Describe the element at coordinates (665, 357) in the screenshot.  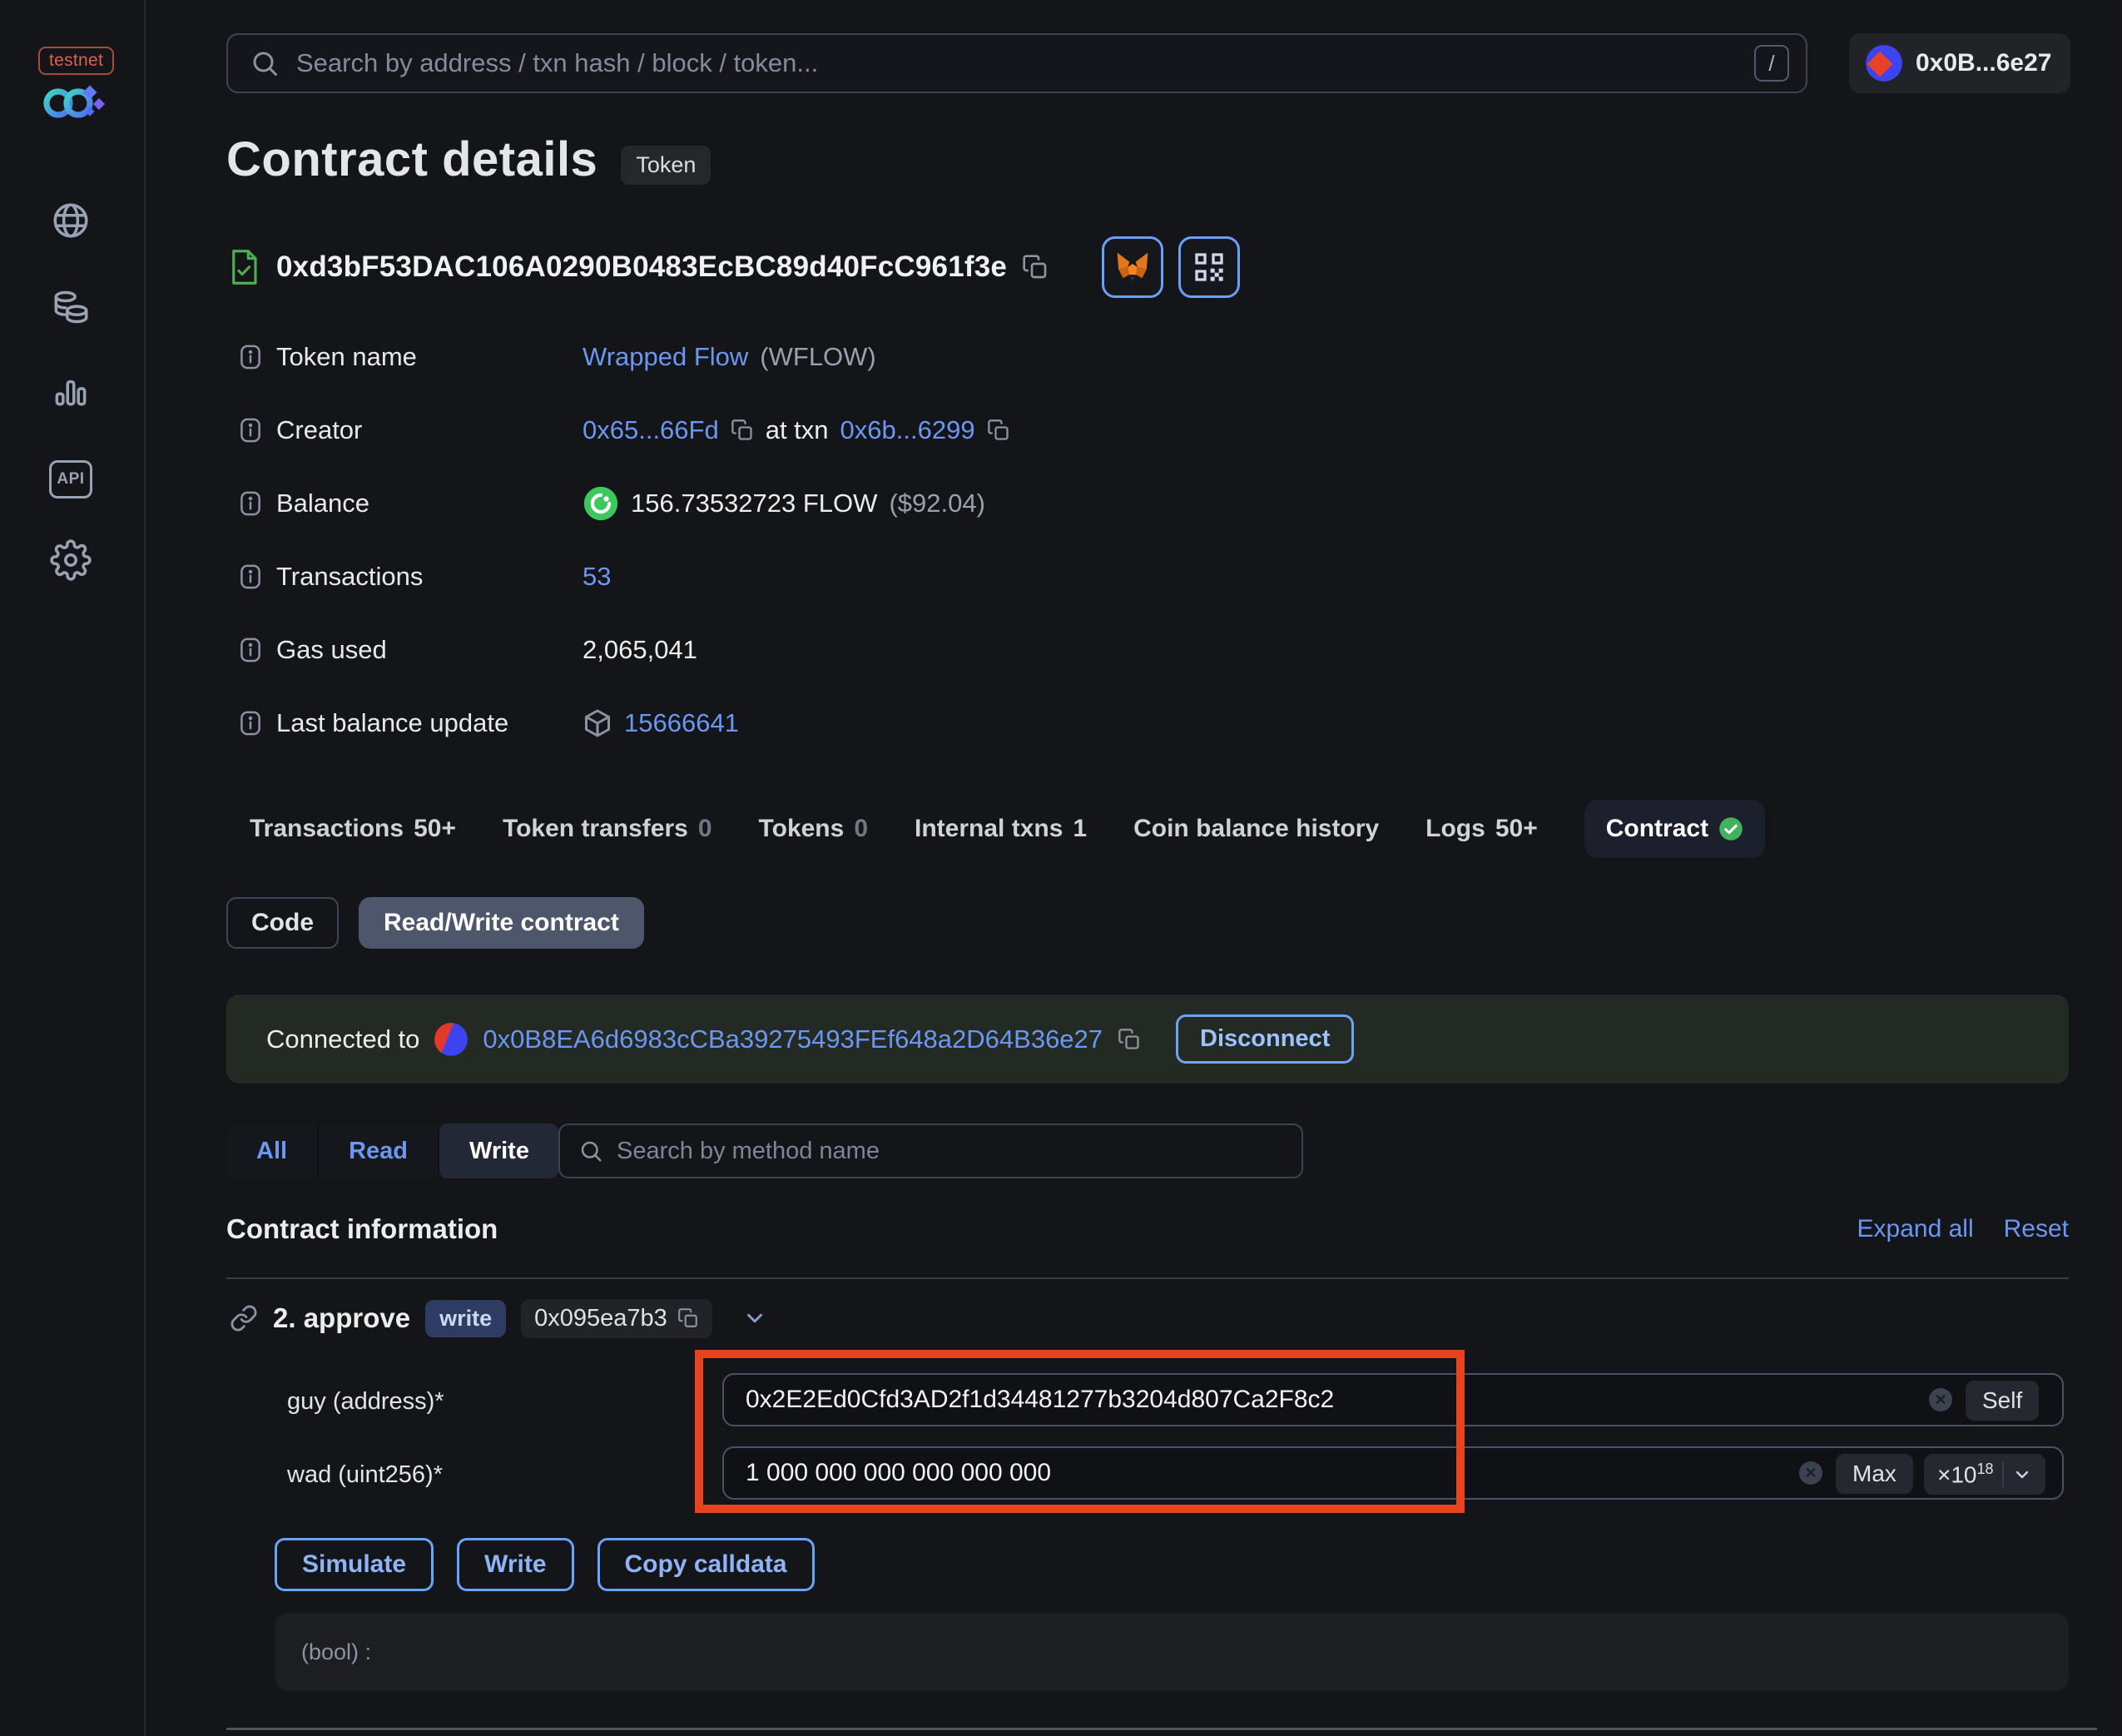
I see `token-name-link: Wrapped Flow` at that location.